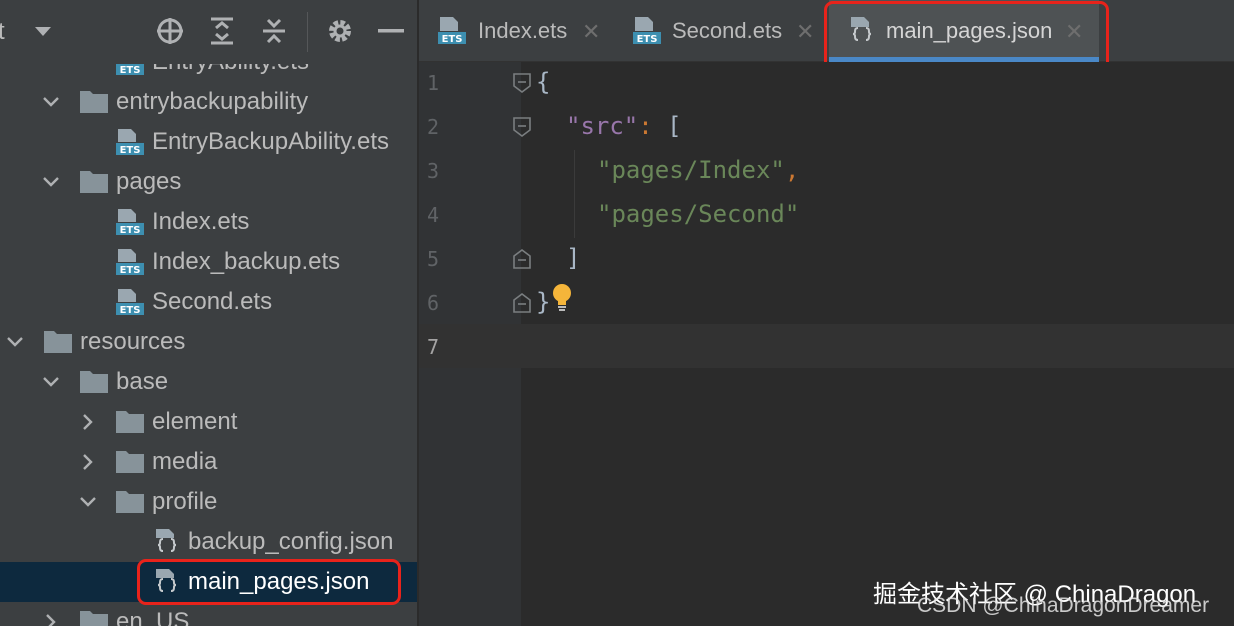  Describe the element at coordinates (212, 101) in the screenshot. I see `tree-item-label: entrybackupability` at that location.